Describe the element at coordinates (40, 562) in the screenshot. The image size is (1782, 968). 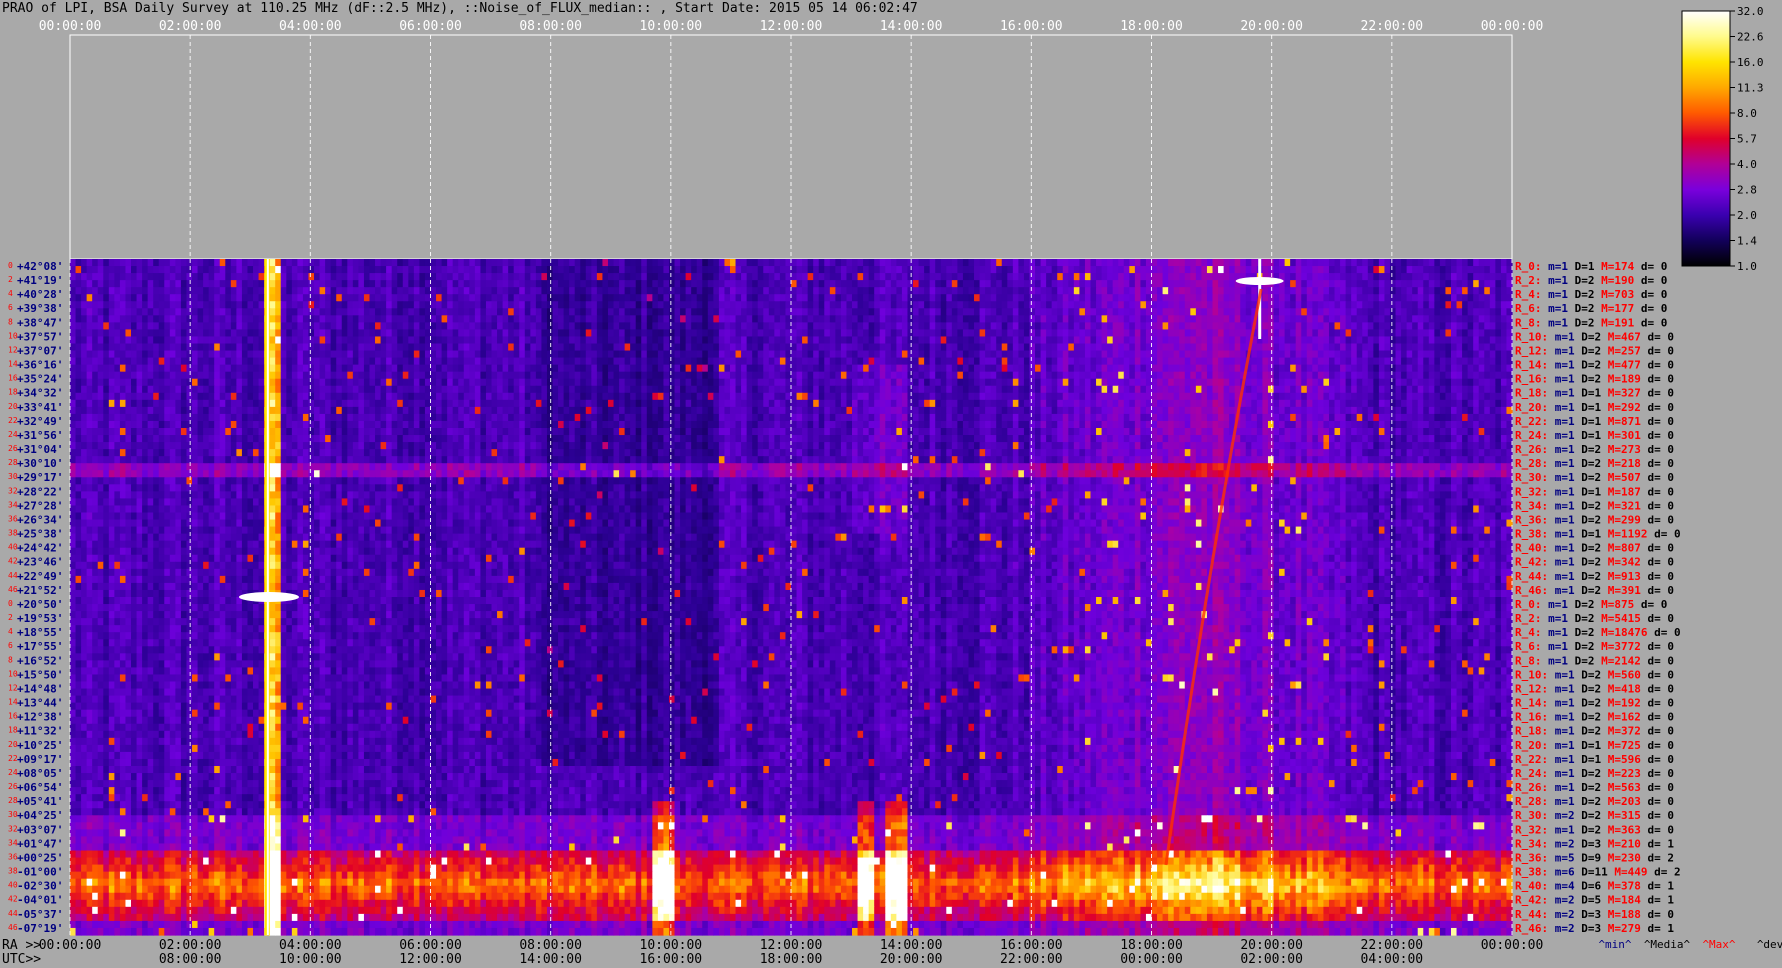
I see `y-dec-tick-label: +23°46'` at that location.